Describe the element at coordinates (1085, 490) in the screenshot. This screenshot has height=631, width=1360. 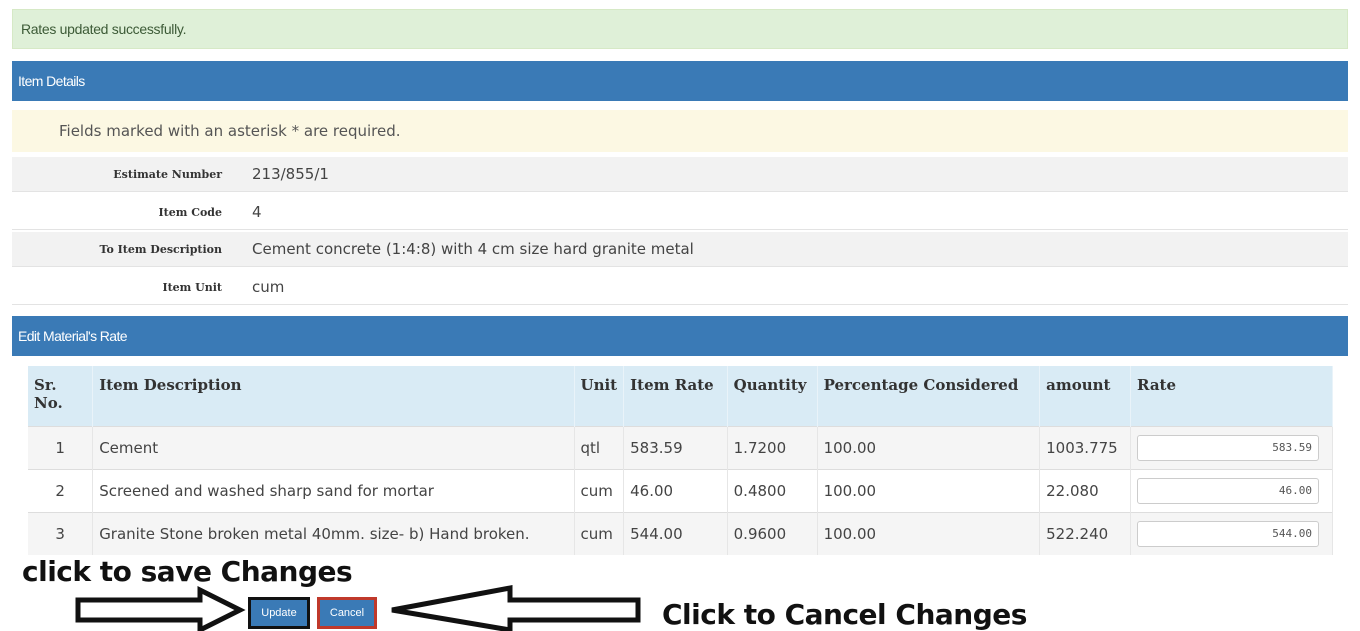
I see `cell-amount: 22.080` at that location.